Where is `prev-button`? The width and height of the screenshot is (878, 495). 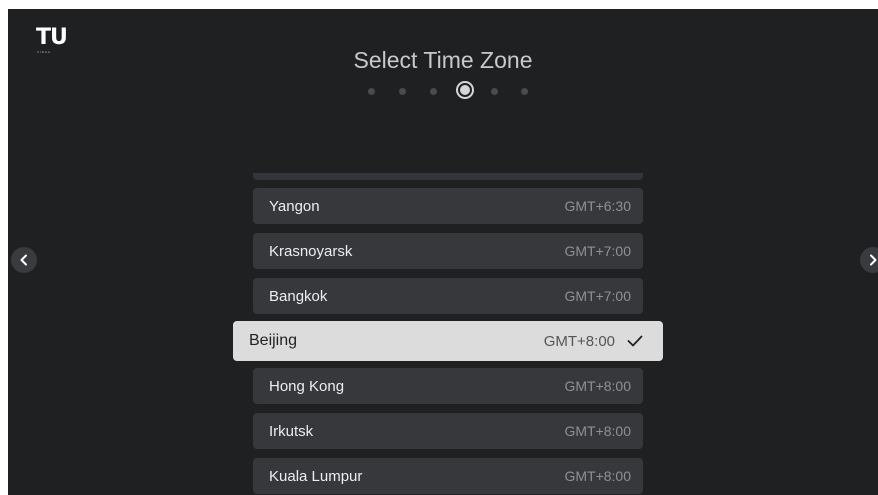 prev-button is located at coordinates (24, 260).